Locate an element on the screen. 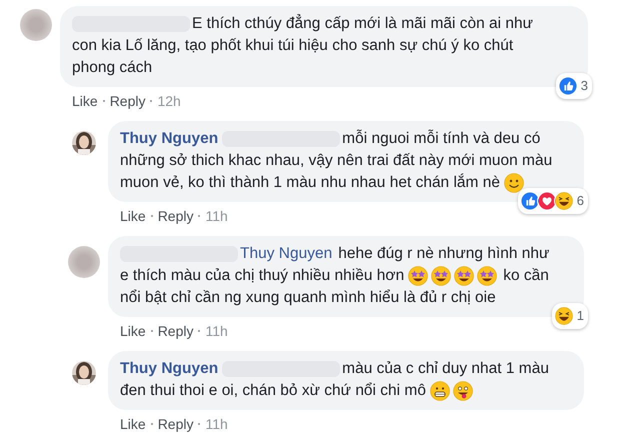 This screenshot has height=436, width=620. timestamp: 12h is located at coordinates (169, 101).